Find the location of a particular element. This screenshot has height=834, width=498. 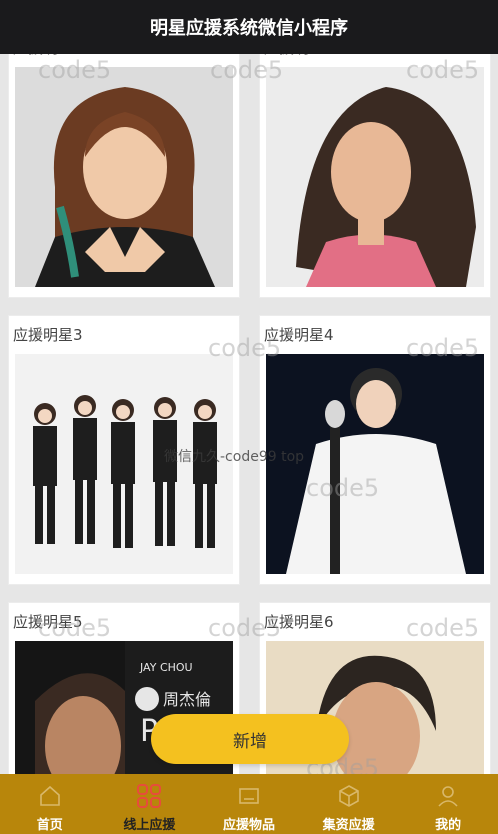

card-title: 应援明星6 is located at coordinates (299, 622).